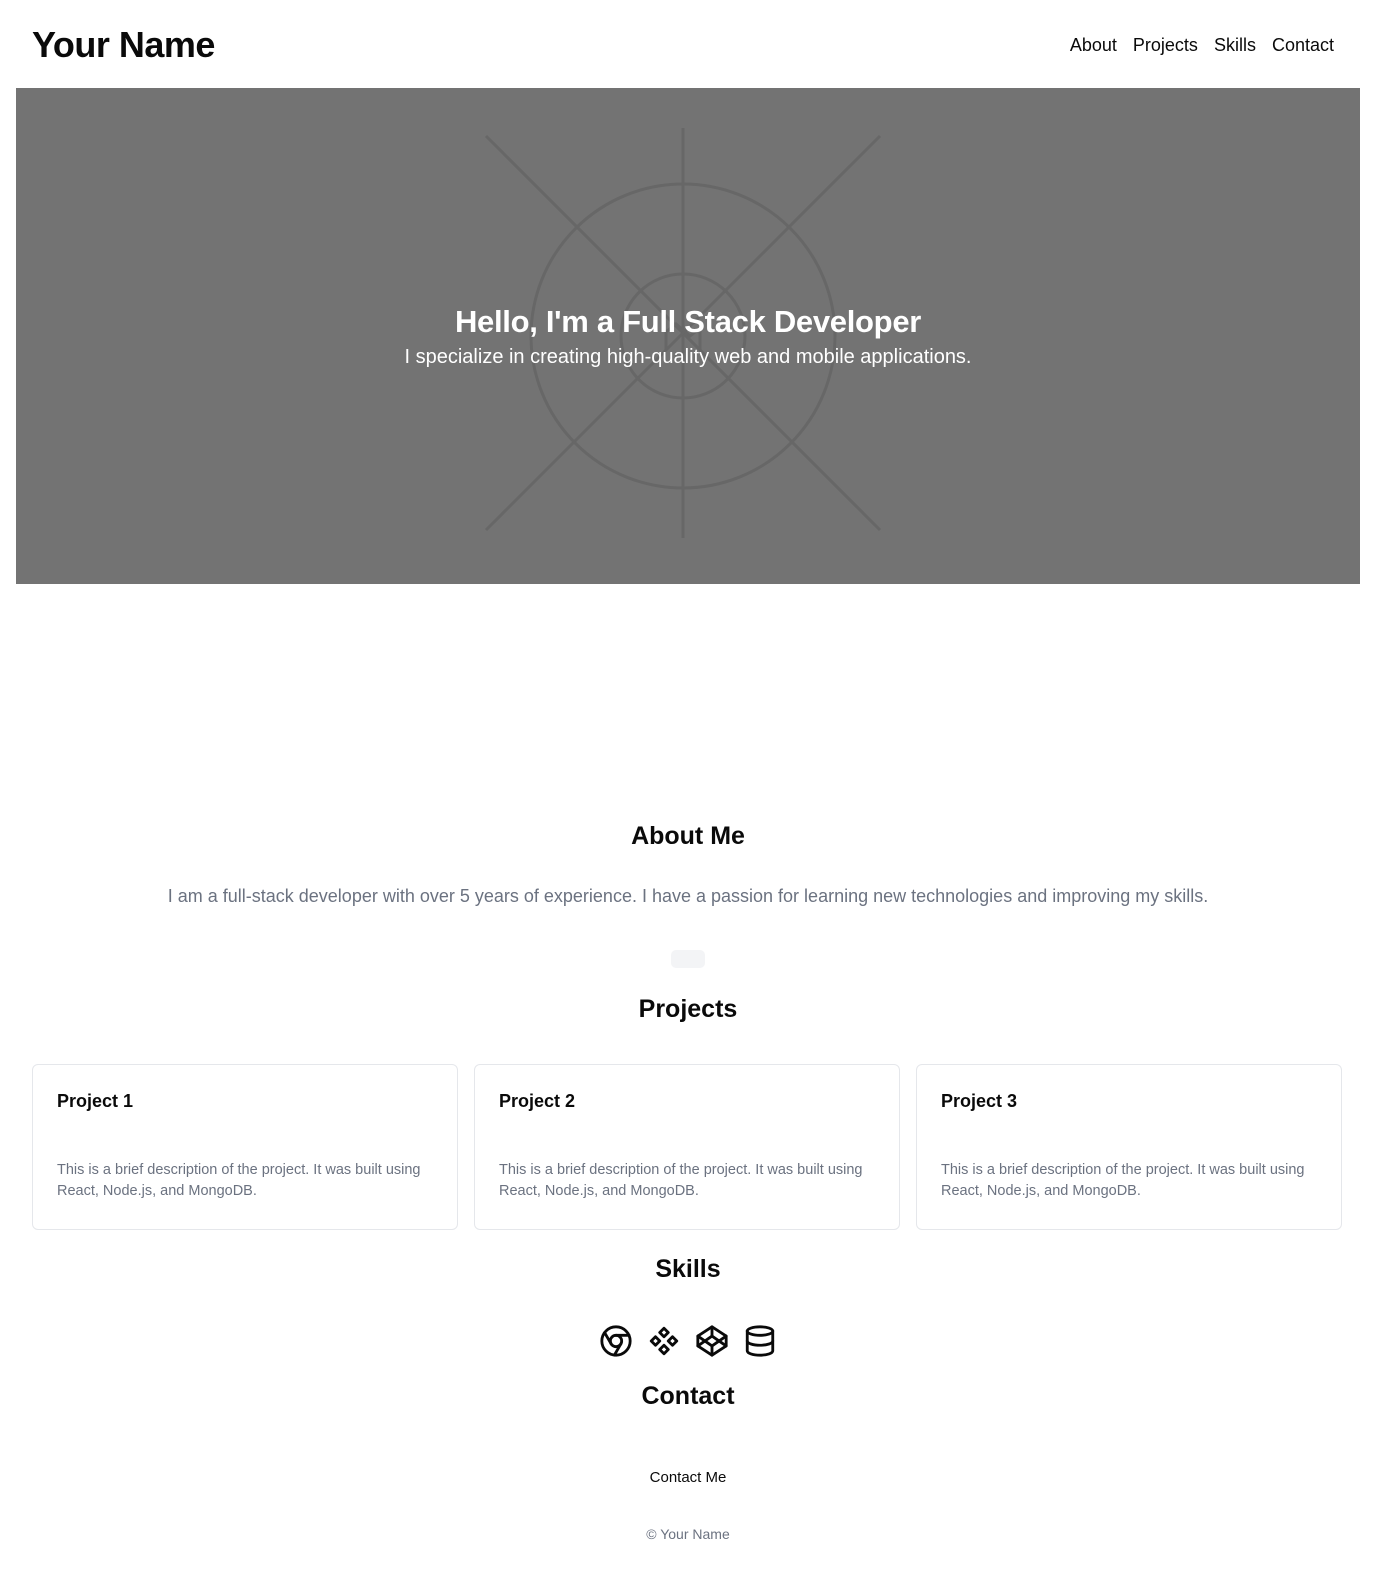  What do you see at coordinates (688, 1269) in the screenshot?
I see `skills-title: Skills` at bounding box center [688, 1269].